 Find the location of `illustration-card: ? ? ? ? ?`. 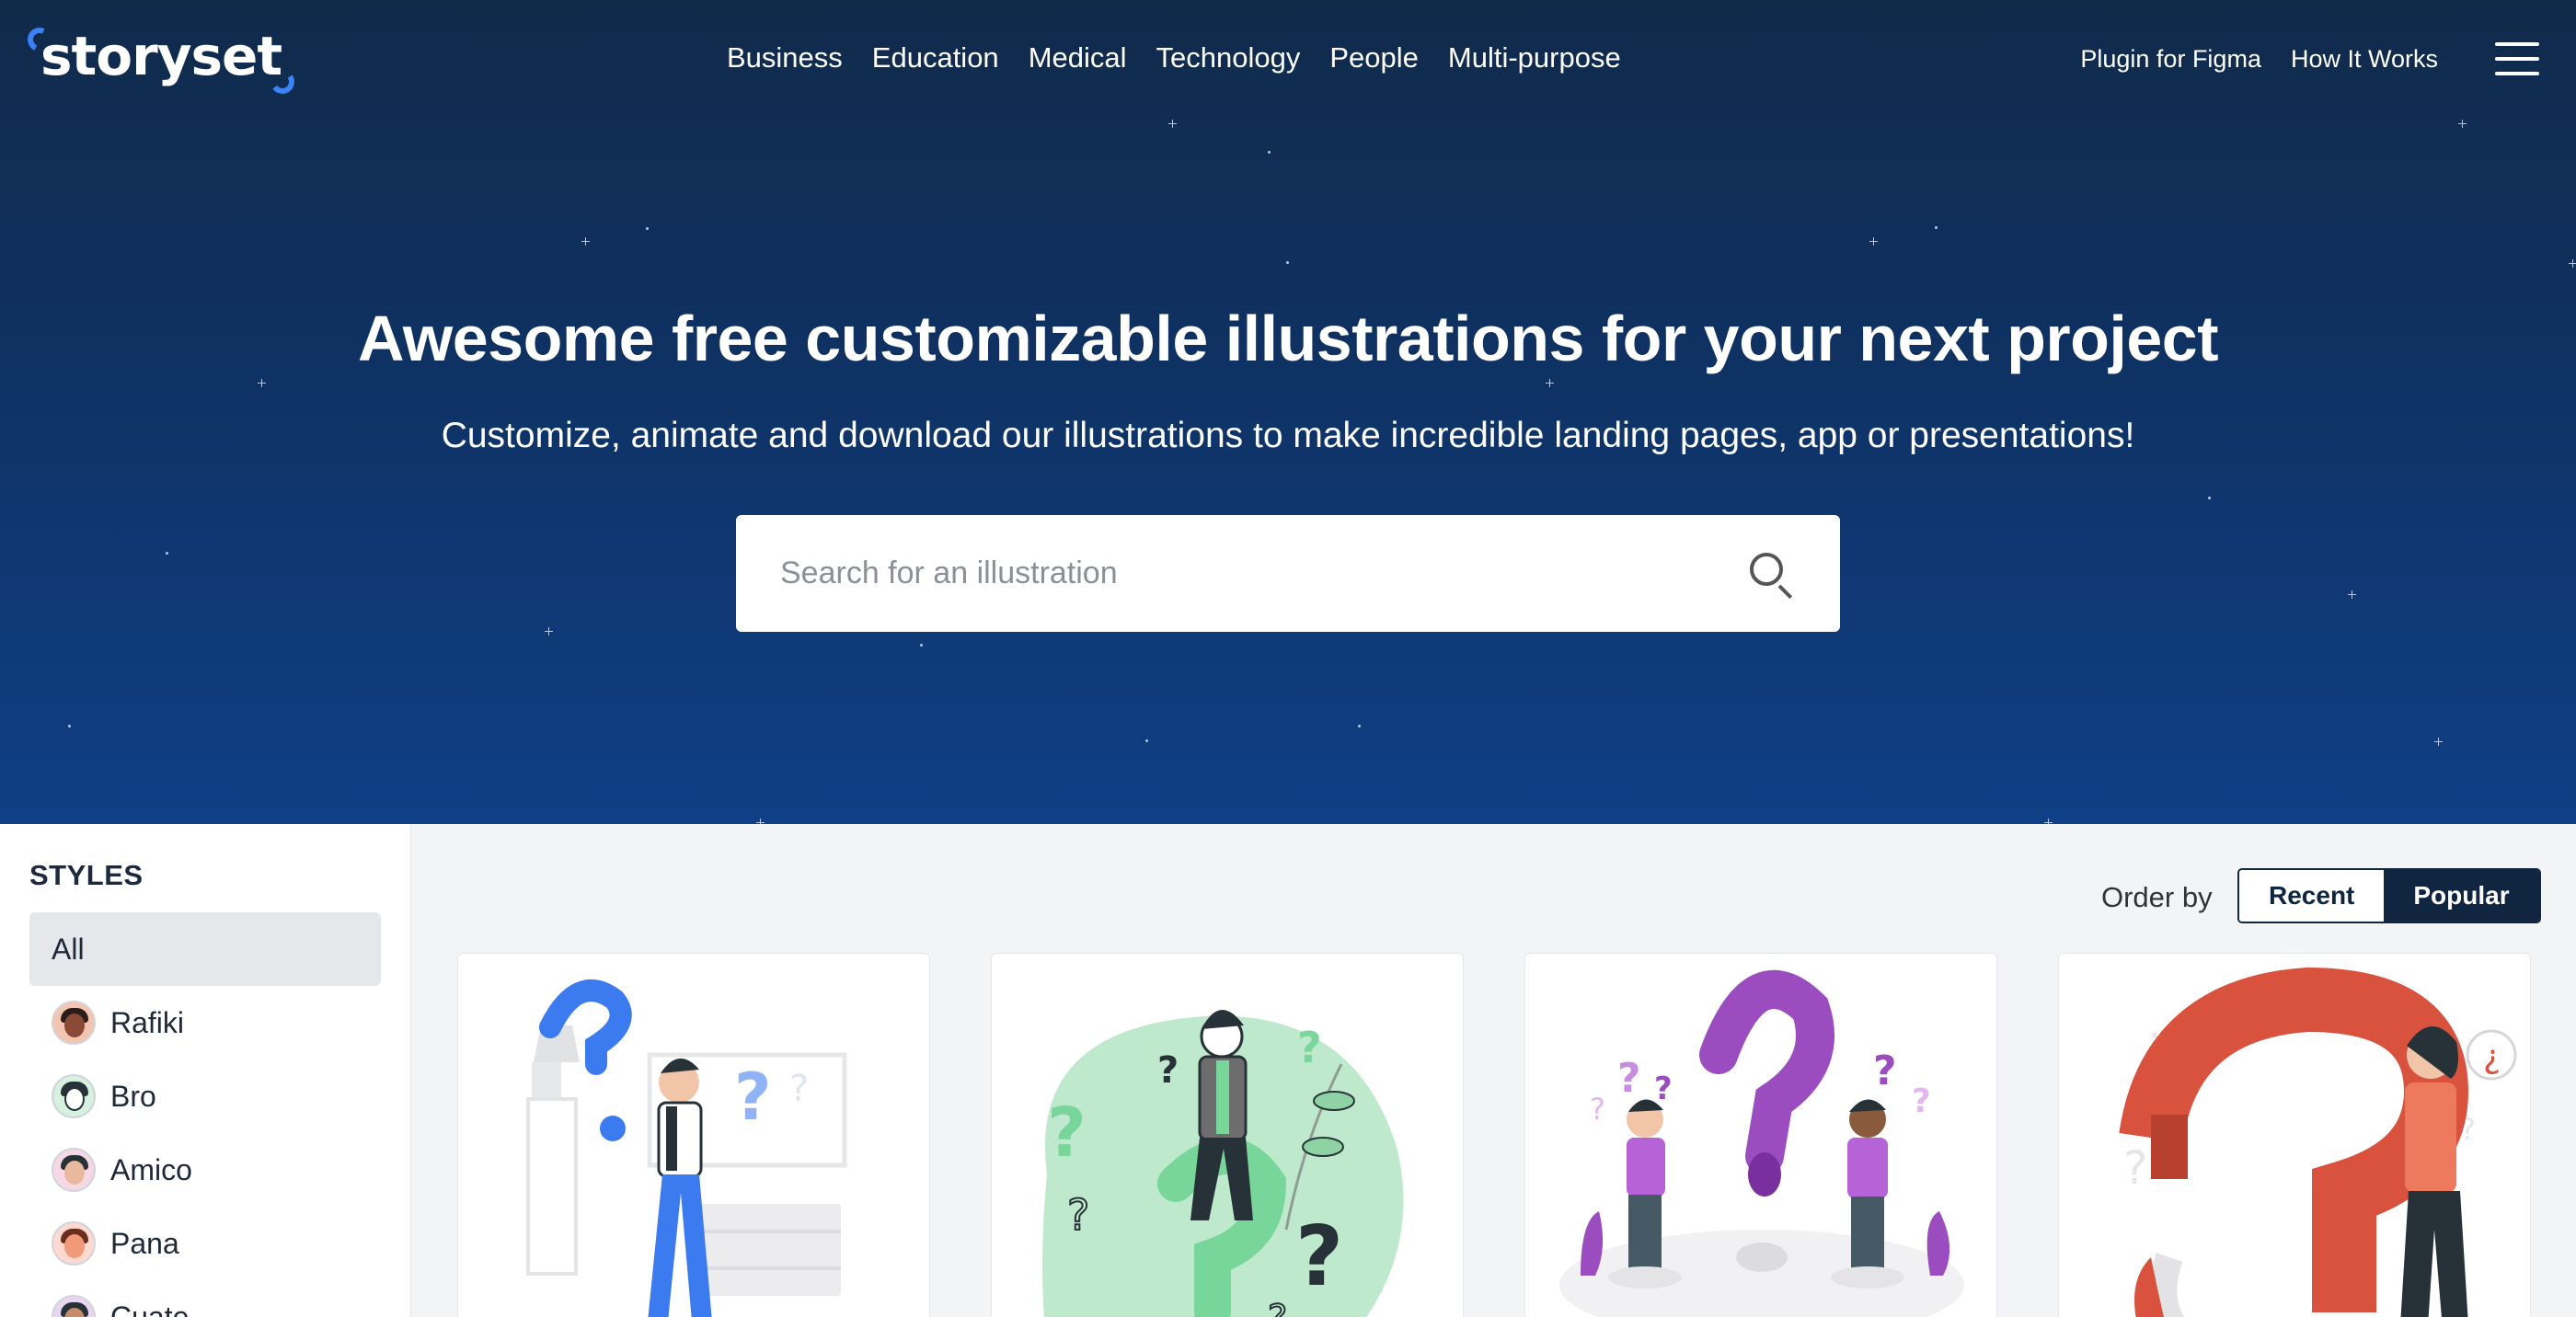

illustration-card: ? ? ? ? ? is located at coordinates (1760, 1135).